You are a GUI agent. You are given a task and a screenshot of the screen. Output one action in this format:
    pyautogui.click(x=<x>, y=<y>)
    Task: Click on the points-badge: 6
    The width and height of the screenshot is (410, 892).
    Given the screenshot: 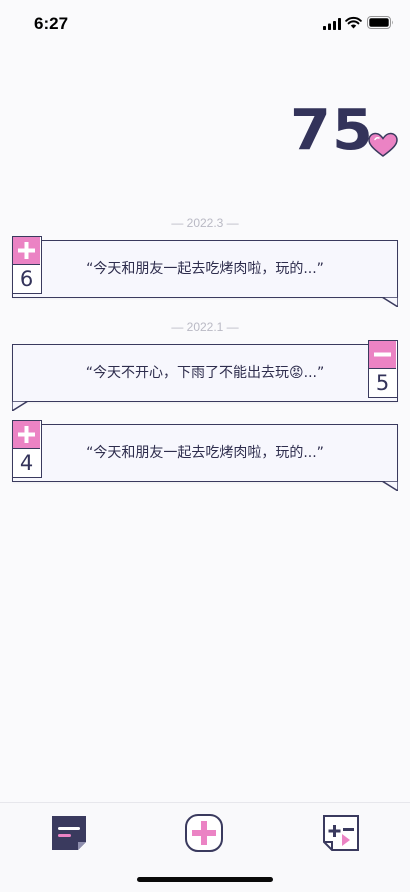 What is the action you would take?
    pyautogui.click(x=27, y=265)
    